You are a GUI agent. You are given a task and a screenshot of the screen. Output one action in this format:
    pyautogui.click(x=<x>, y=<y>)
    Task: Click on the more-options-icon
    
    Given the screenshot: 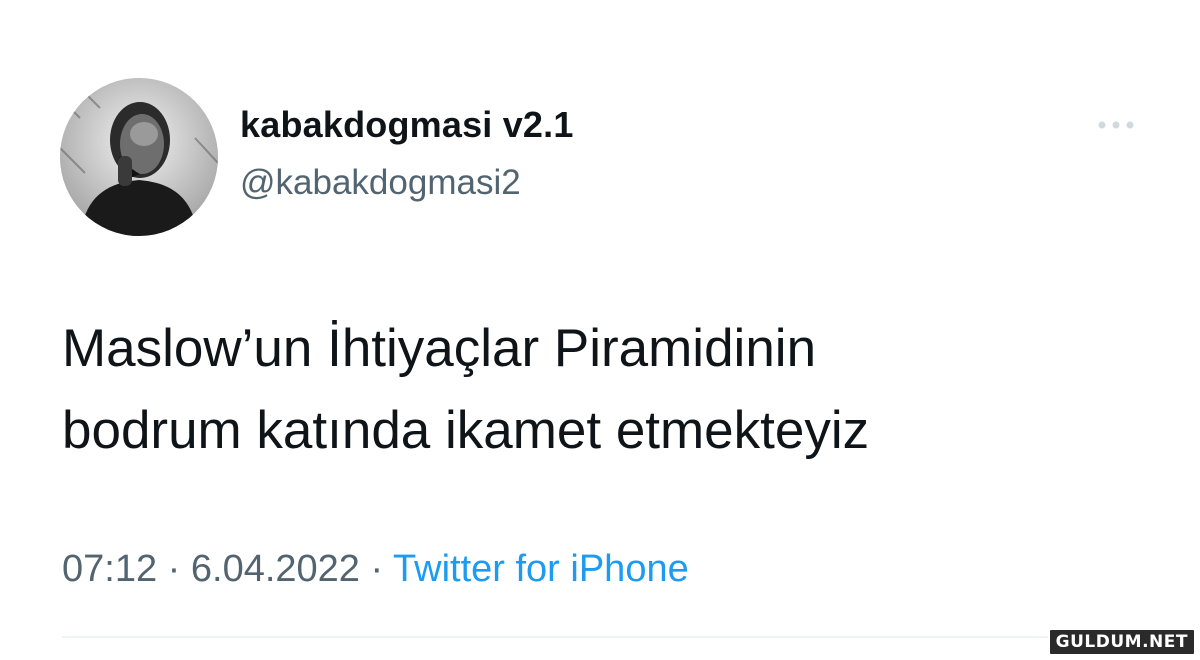 What is the action you would take?
    pyautogui.click(x=1116, y=125)
    